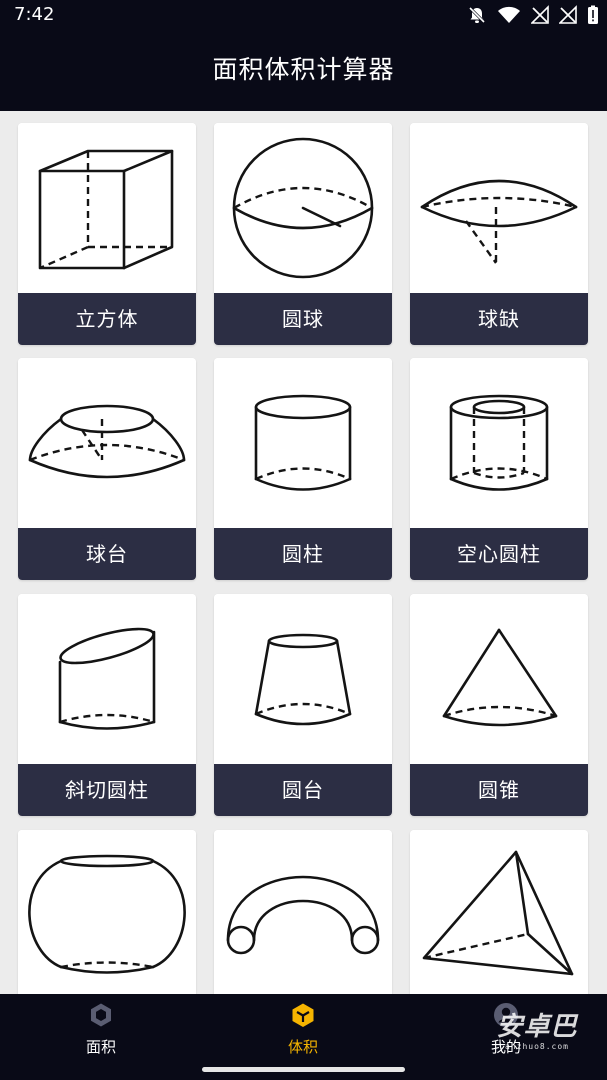  What do you see at coordinates (100, 1047) in the screenshot?
I see `nav-label-area: 面积` at bounding box center [100, 1047].